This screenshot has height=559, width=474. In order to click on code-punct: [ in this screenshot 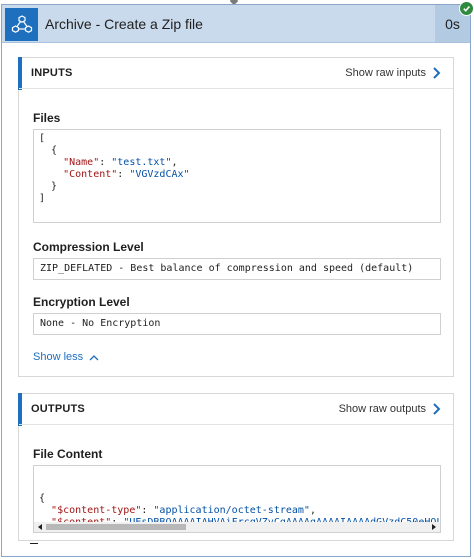, I will do `click(42, 138)`.